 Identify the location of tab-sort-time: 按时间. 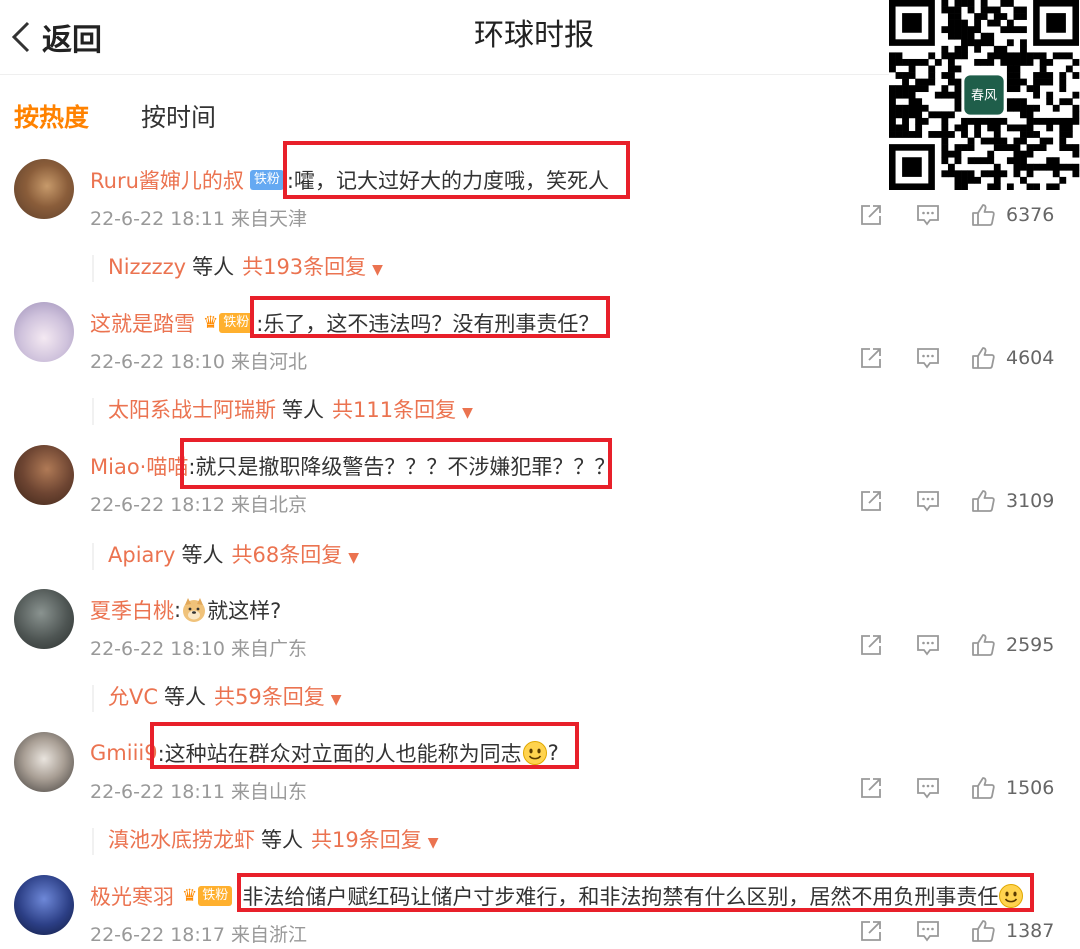
(178, 116).